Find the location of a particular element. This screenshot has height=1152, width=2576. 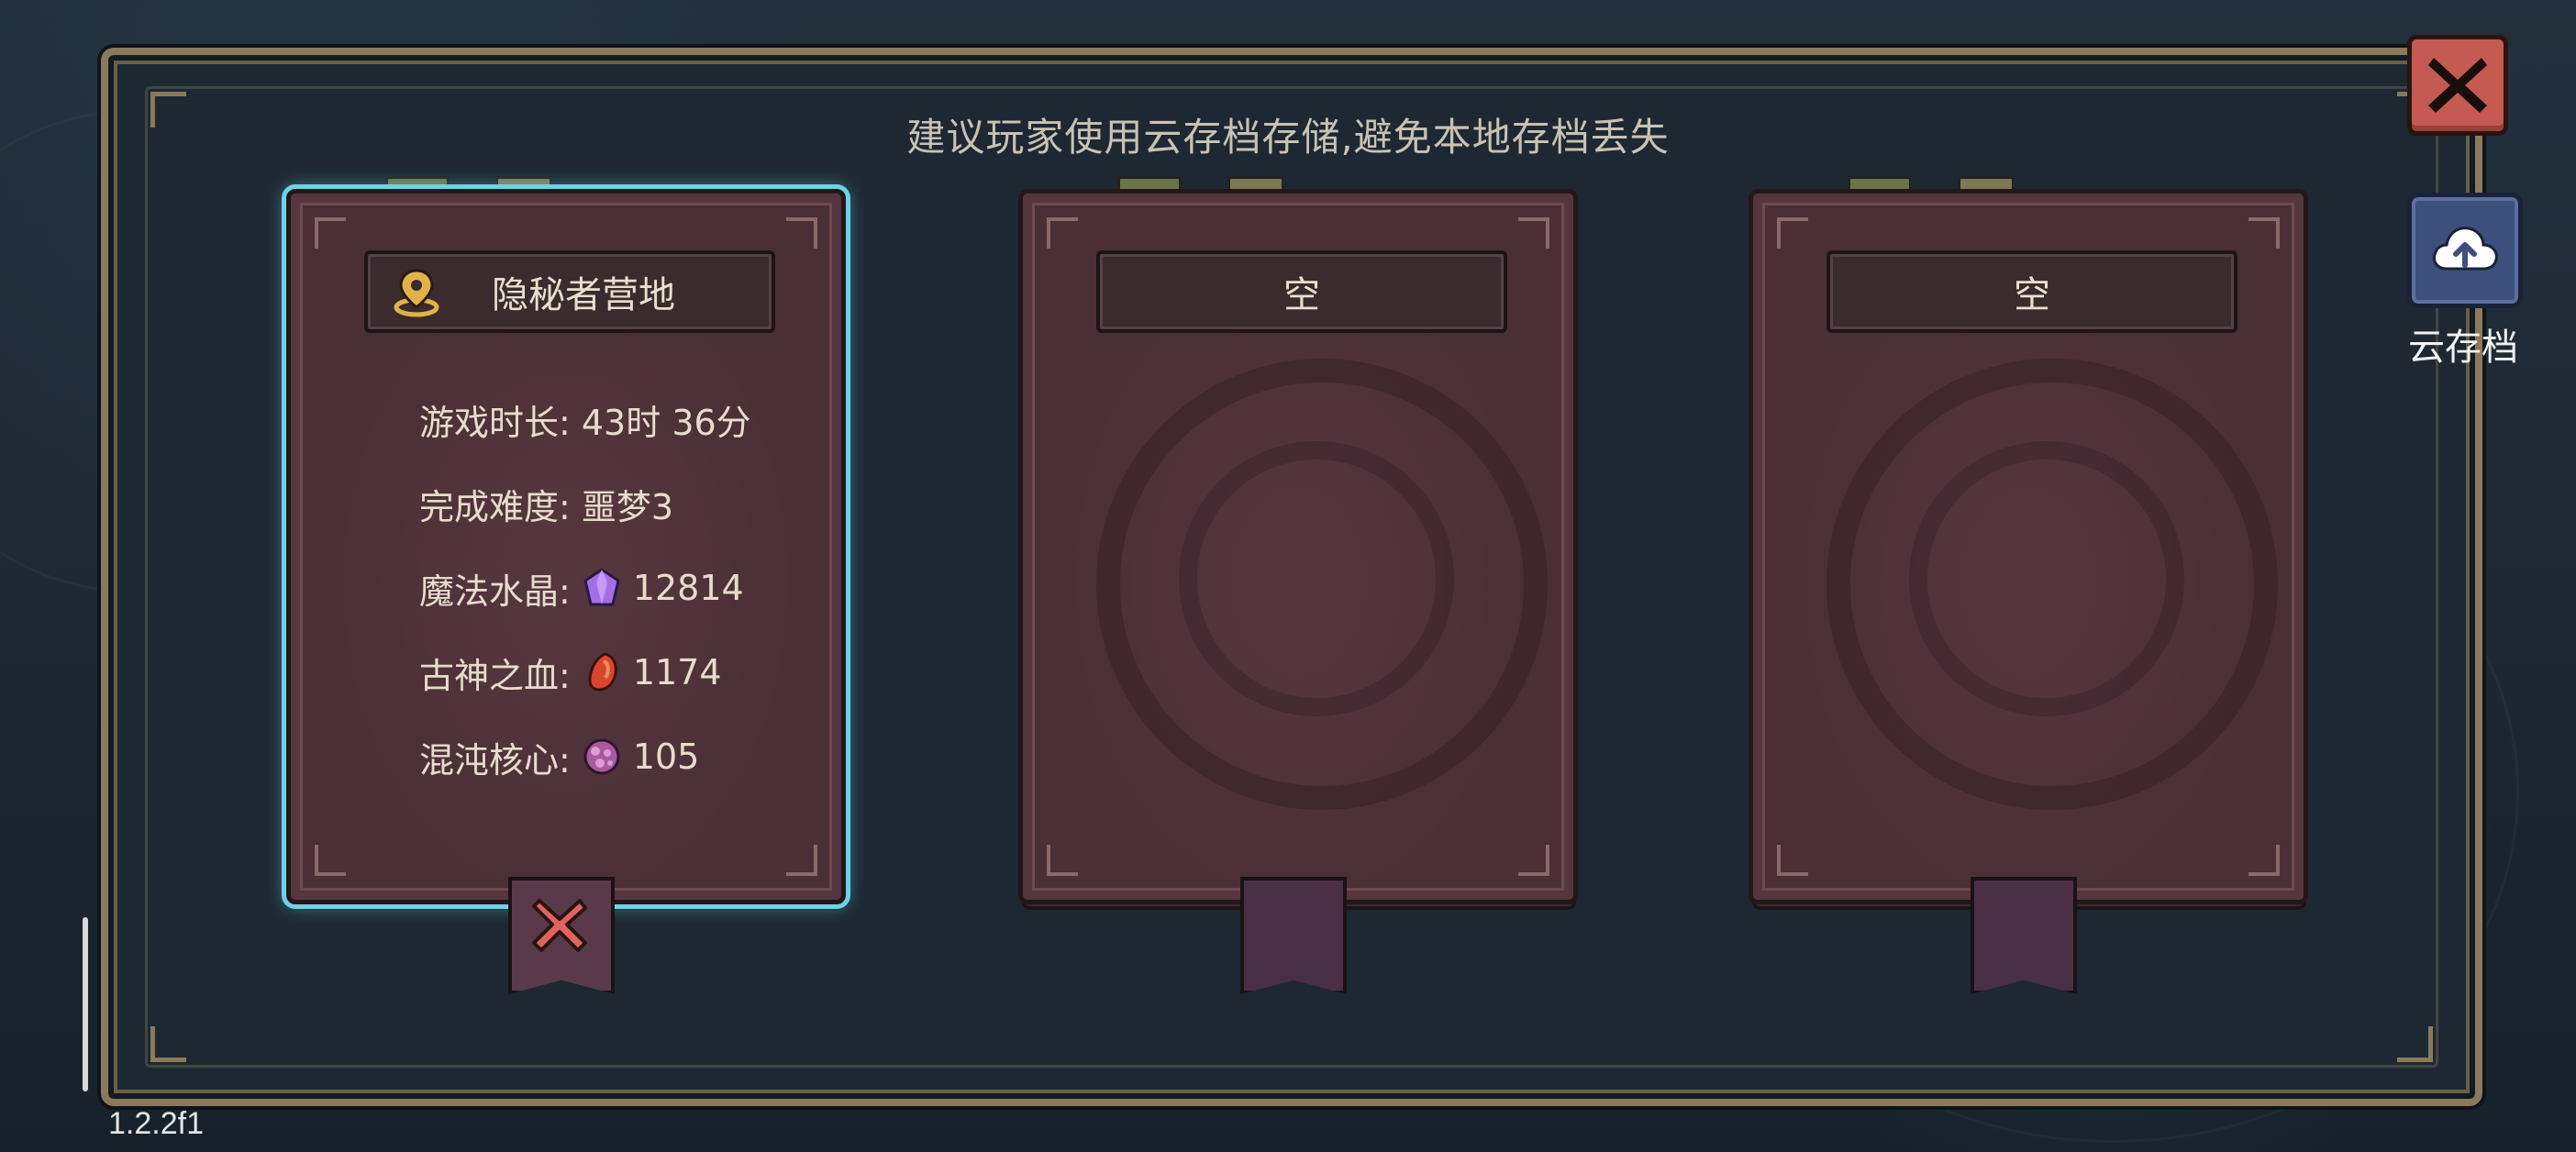

ancient-blood-icon is located at coordinates (602, 672).